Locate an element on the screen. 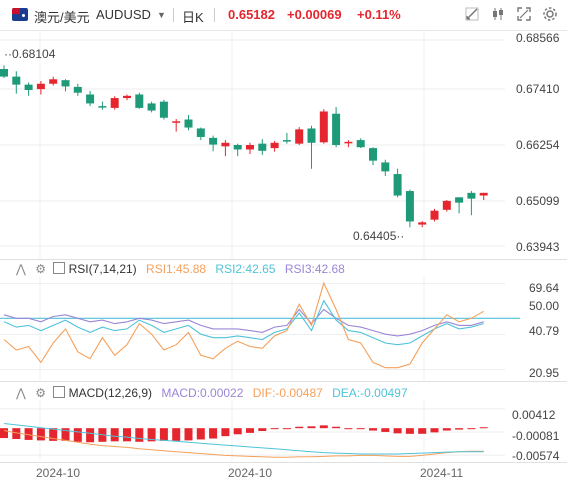 Image resolution: width=567 pixels, height=485 pixels. price-change: +0.00069 is located at coordinates (314, 14).